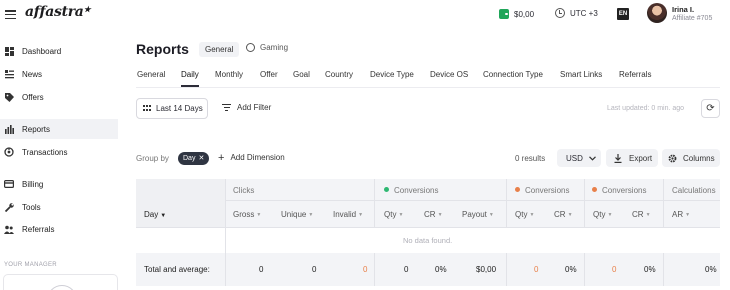  Describe the element at coordinates (59, 184) in the screenshot. I see `sidebar-item-billing: Billing` at that location.